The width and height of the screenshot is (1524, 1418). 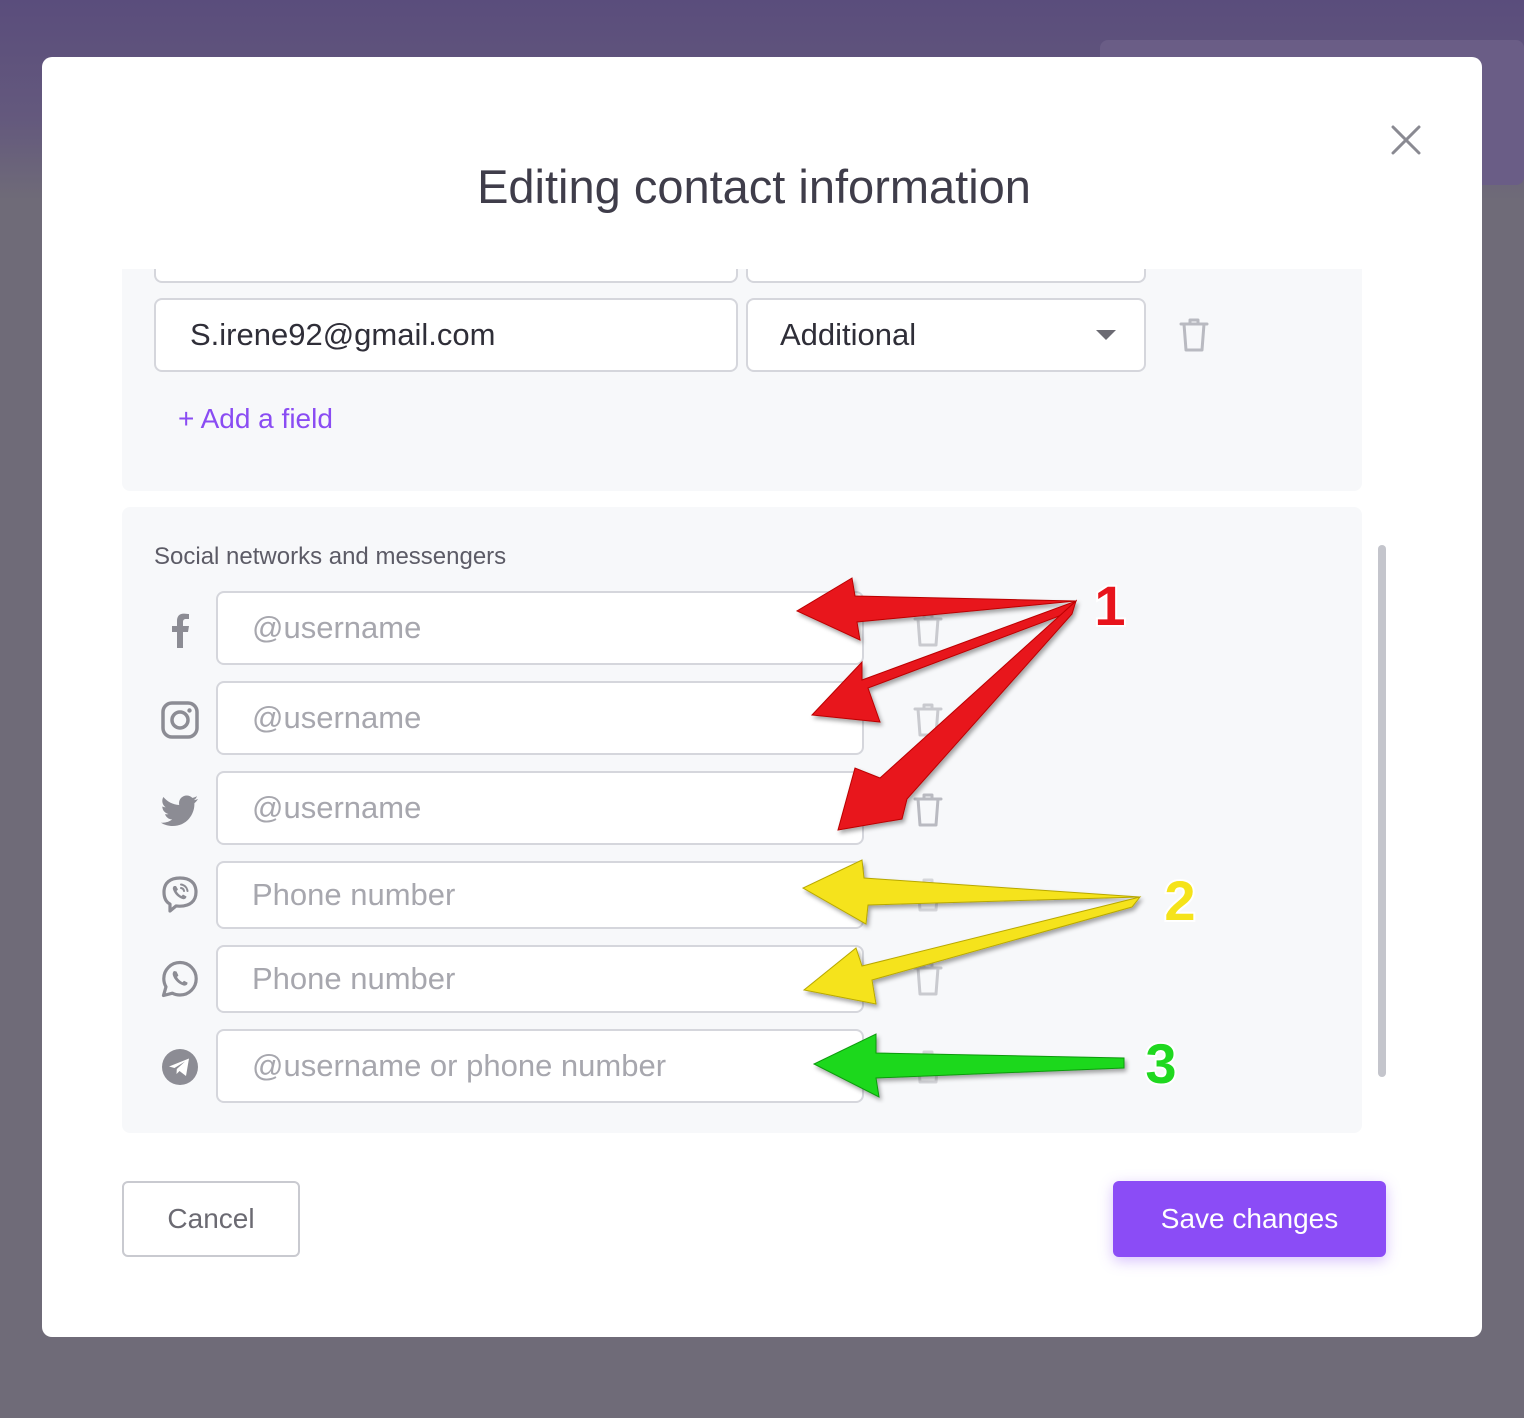 I want to click on whatsapp-input, so click(x=540, y=979).